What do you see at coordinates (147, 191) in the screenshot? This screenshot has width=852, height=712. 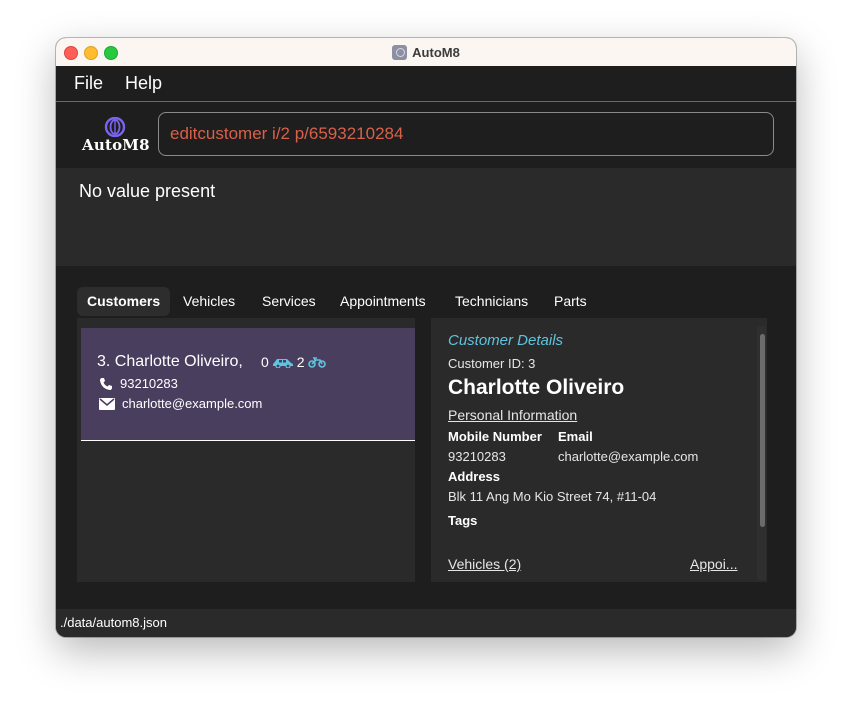 I see `result-message: No value present` at bounding box center [147, 191].